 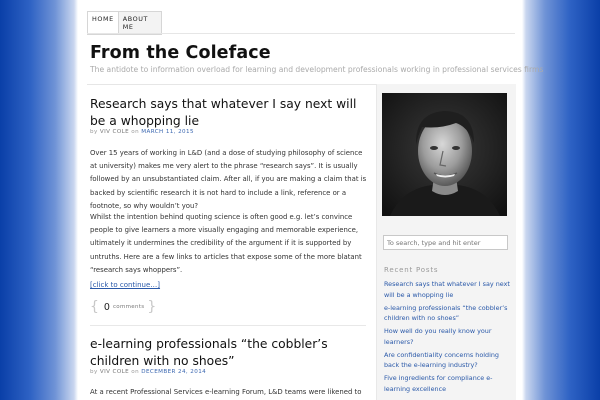 I want to click on nav-about: ABOUT ME, so click(x=140, y=23).